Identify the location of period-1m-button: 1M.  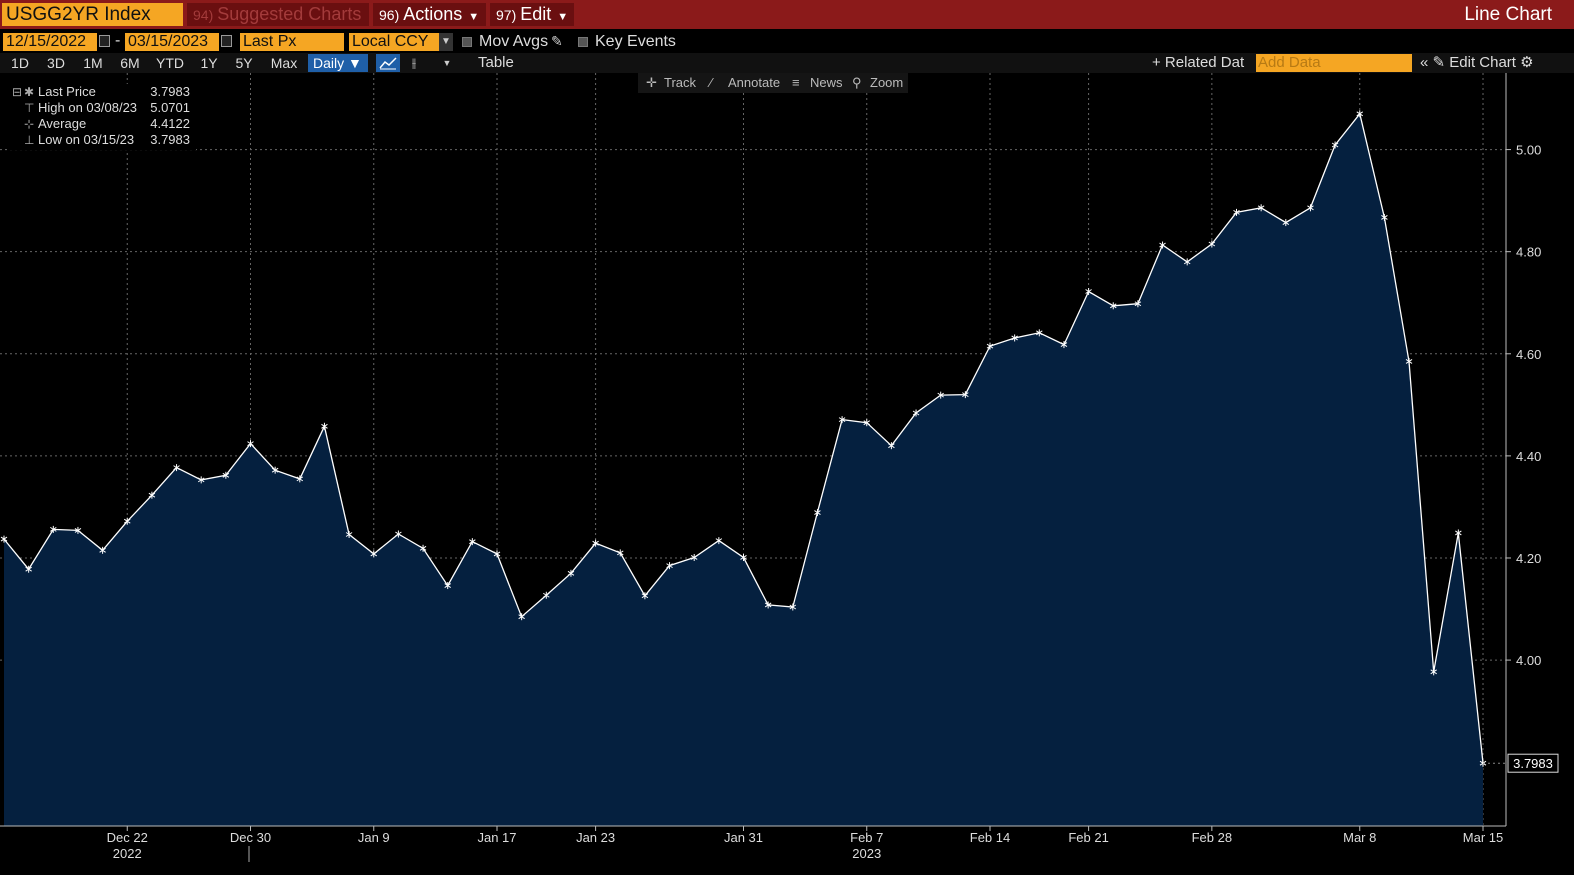
(93, 63).